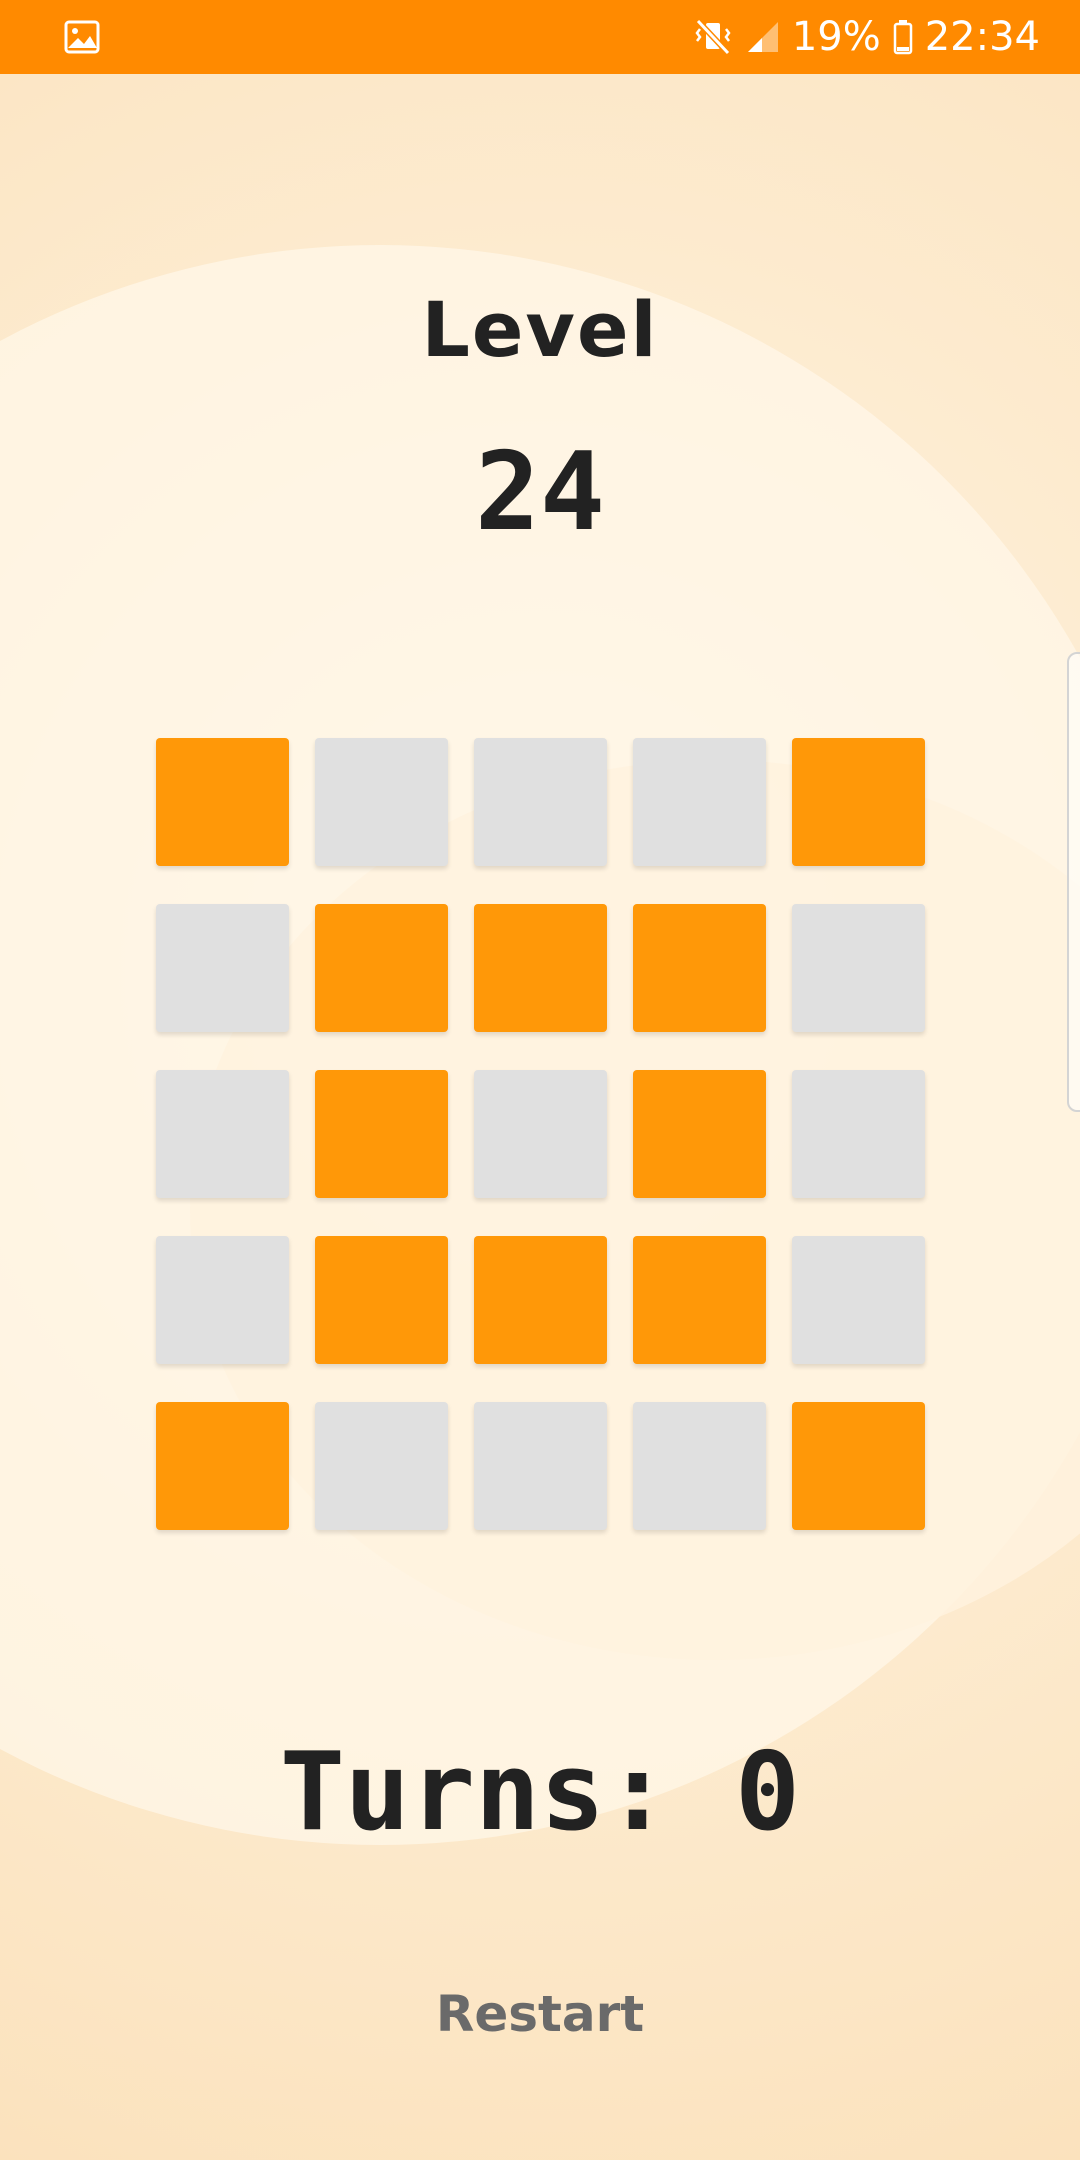  Describe the element at coordinates (982, 37) in the screenshot. I see `clock: 22:34` at that location.